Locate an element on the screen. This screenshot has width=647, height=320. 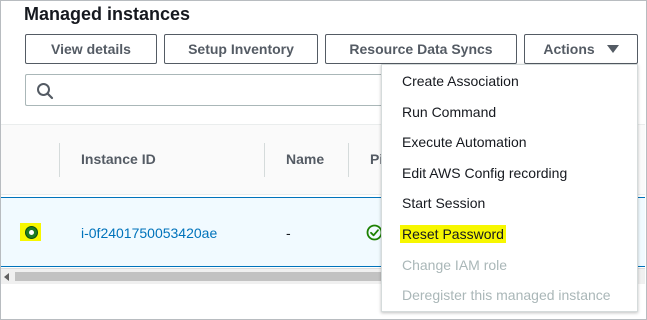
menu-item-label: Edit AWS Config recording is located at coordinates (485, 173).